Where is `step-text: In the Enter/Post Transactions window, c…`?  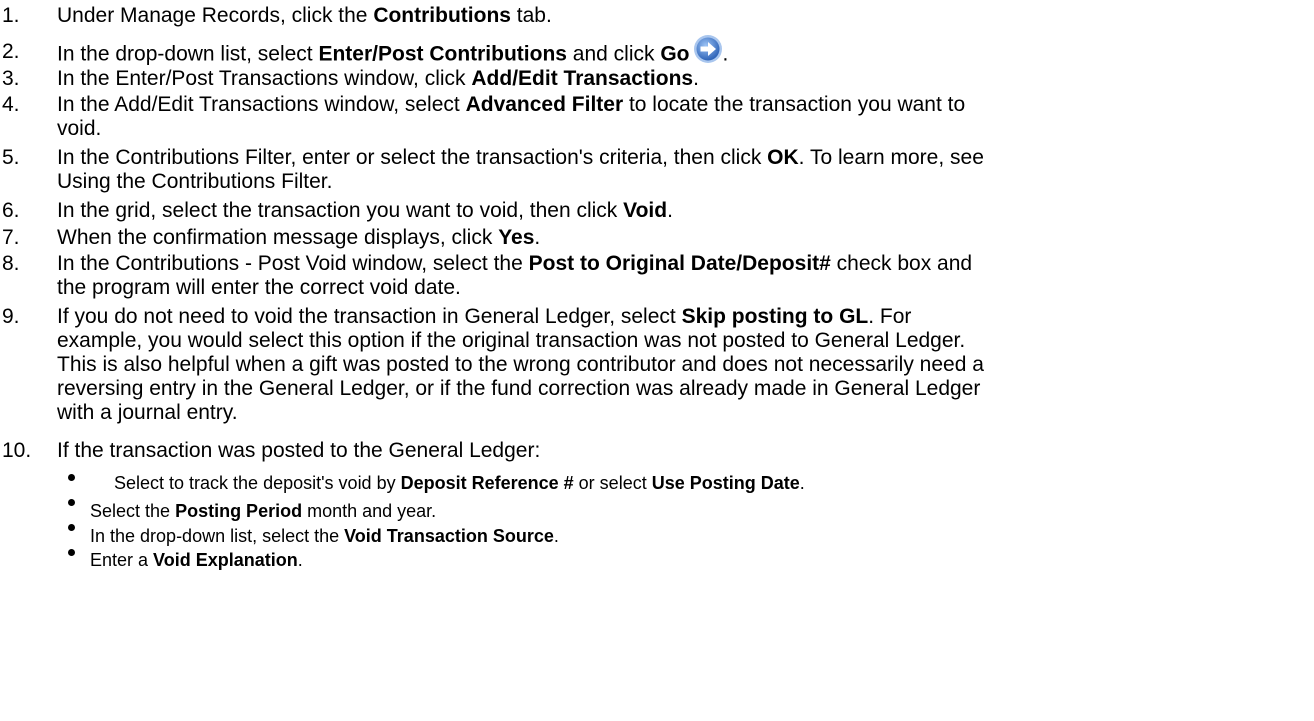 step-text: In the Enter/Post Transactions window, c… is located at coordinates (378, 78).